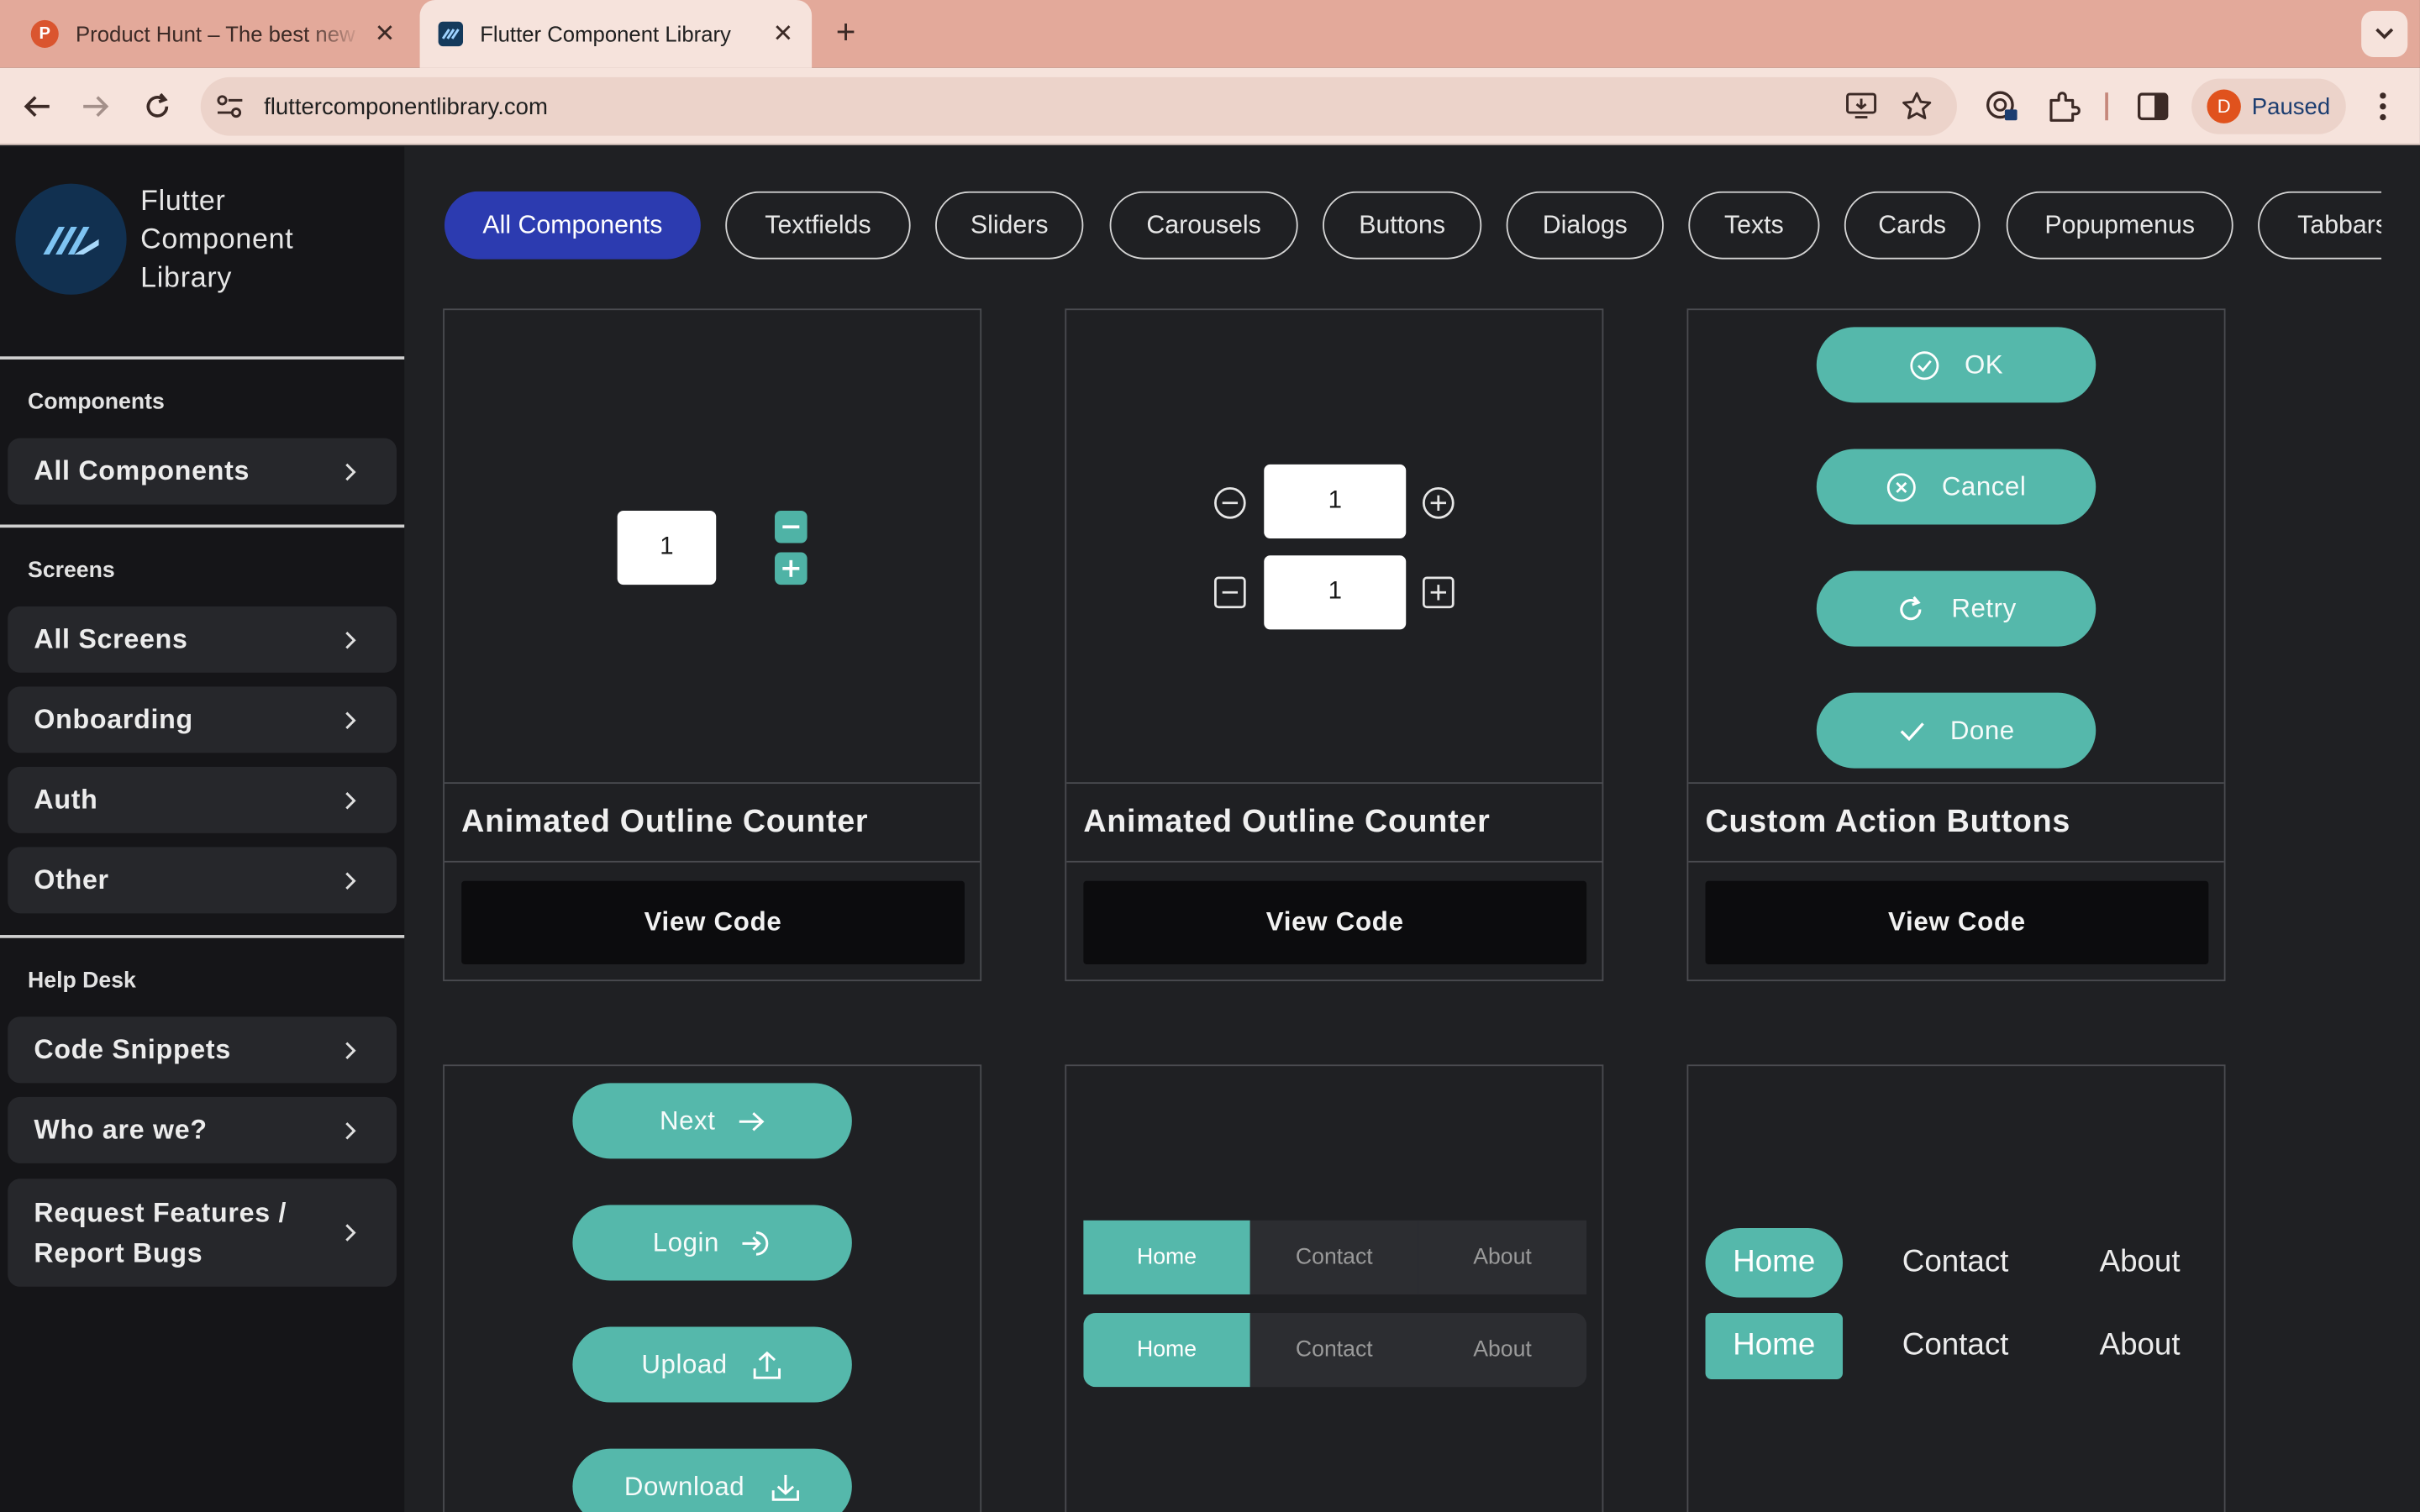  I want to click on site-info-icon, so click(230, 106).